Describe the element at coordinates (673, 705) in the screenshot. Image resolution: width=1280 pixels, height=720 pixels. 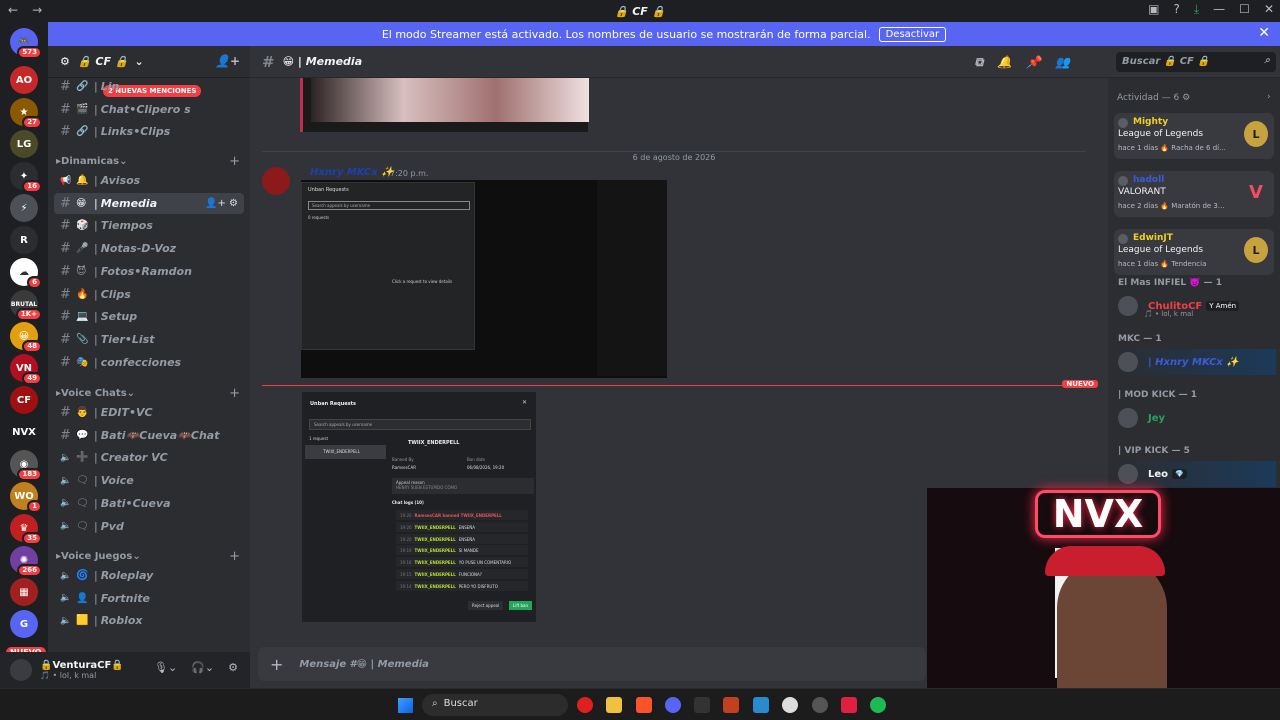
I see `discord-icon` at that location.